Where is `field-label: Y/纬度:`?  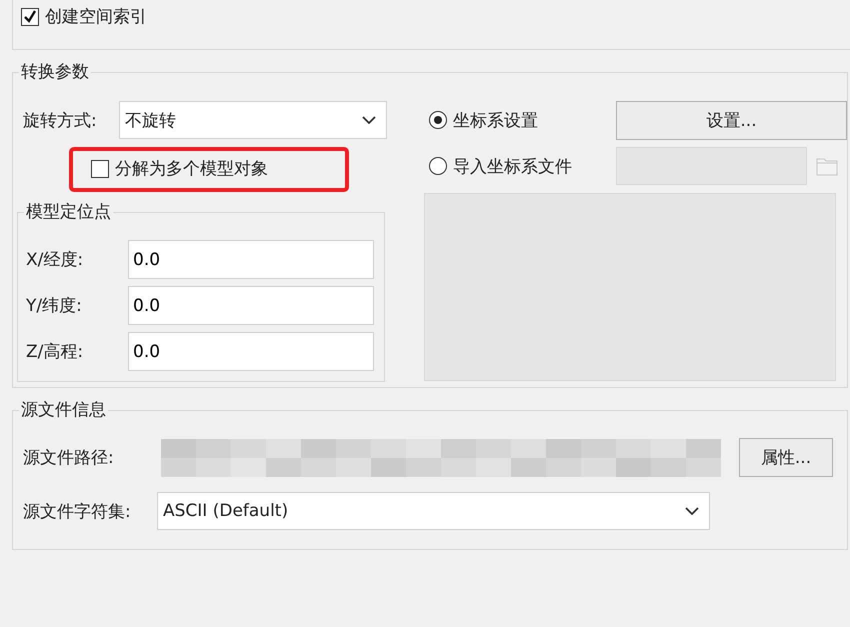 field-label: Y/纬度: is located at coordinates (54, 306).